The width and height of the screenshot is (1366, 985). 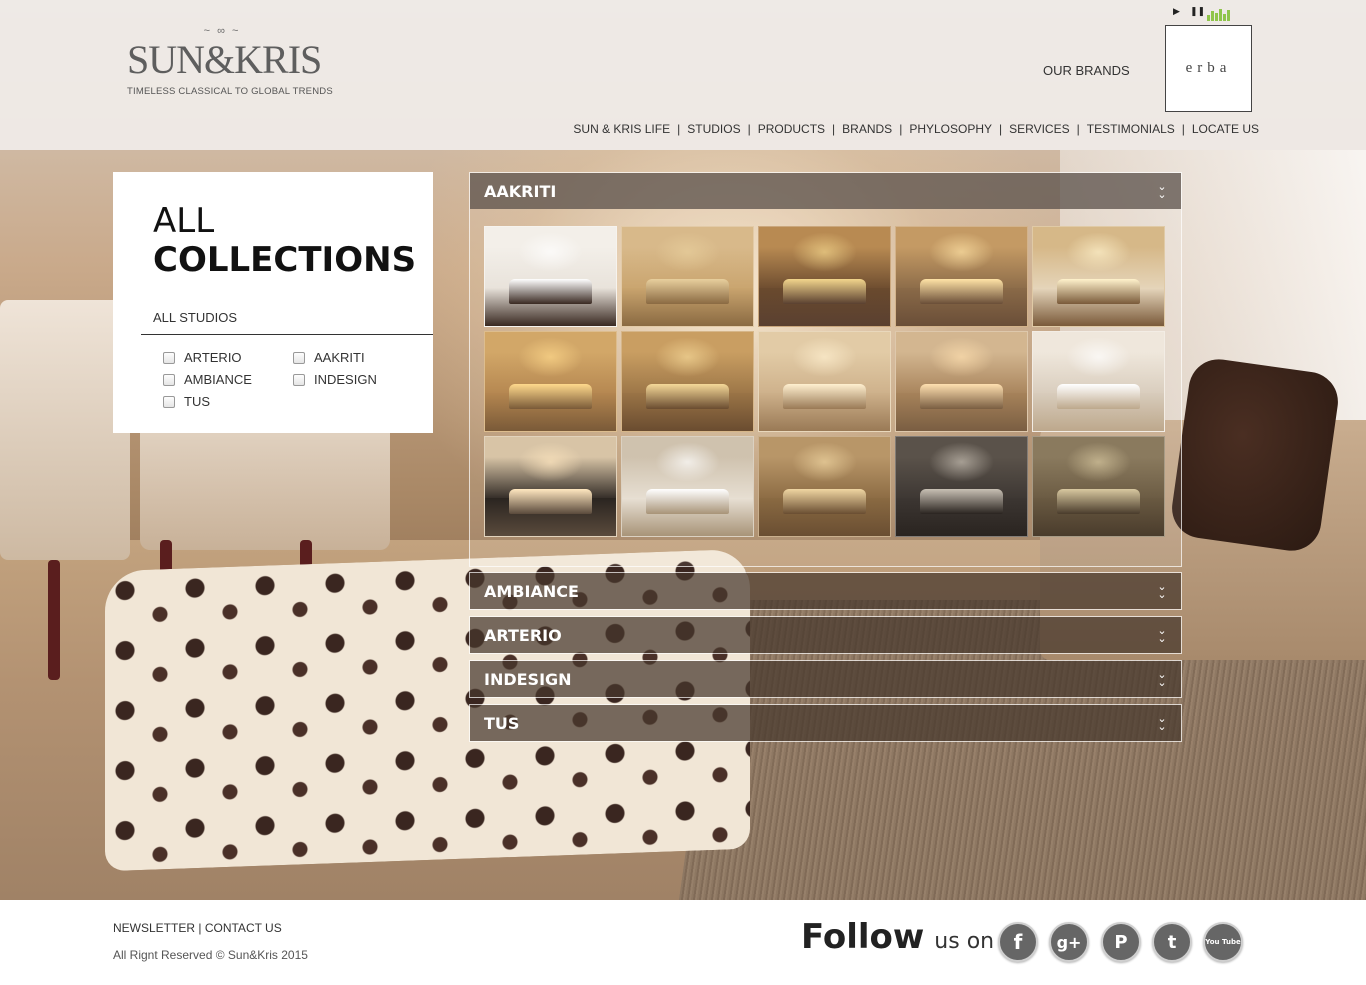 I want to click on music-player: ▶ ❚❚, so click(x=1205, y=13).